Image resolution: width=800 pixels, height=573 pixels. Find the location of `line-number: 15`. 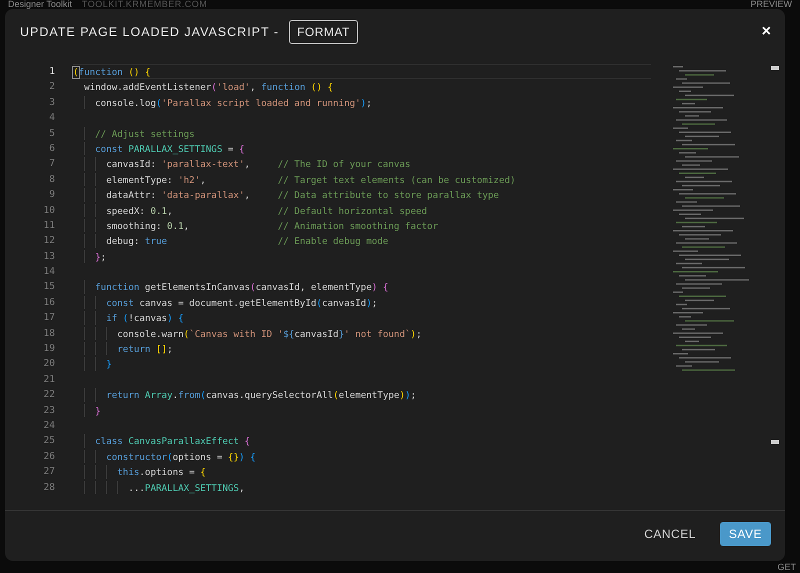

line-number: 15 is located at coordinates (49, 287).